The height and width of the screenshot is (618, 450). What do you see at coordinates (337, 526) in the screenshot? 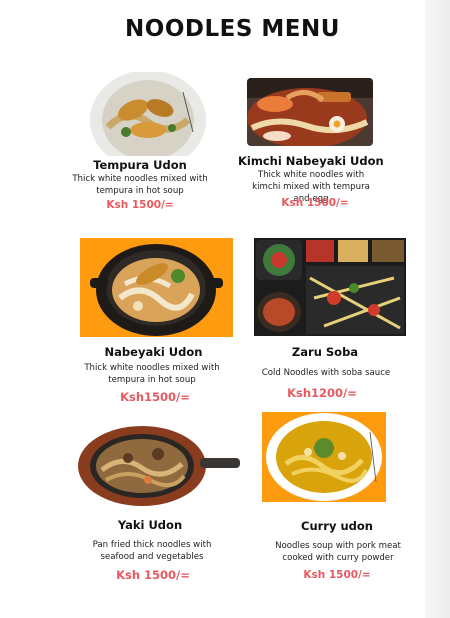
I see `item-name: Curry udon` at bounding box center [337, 526].